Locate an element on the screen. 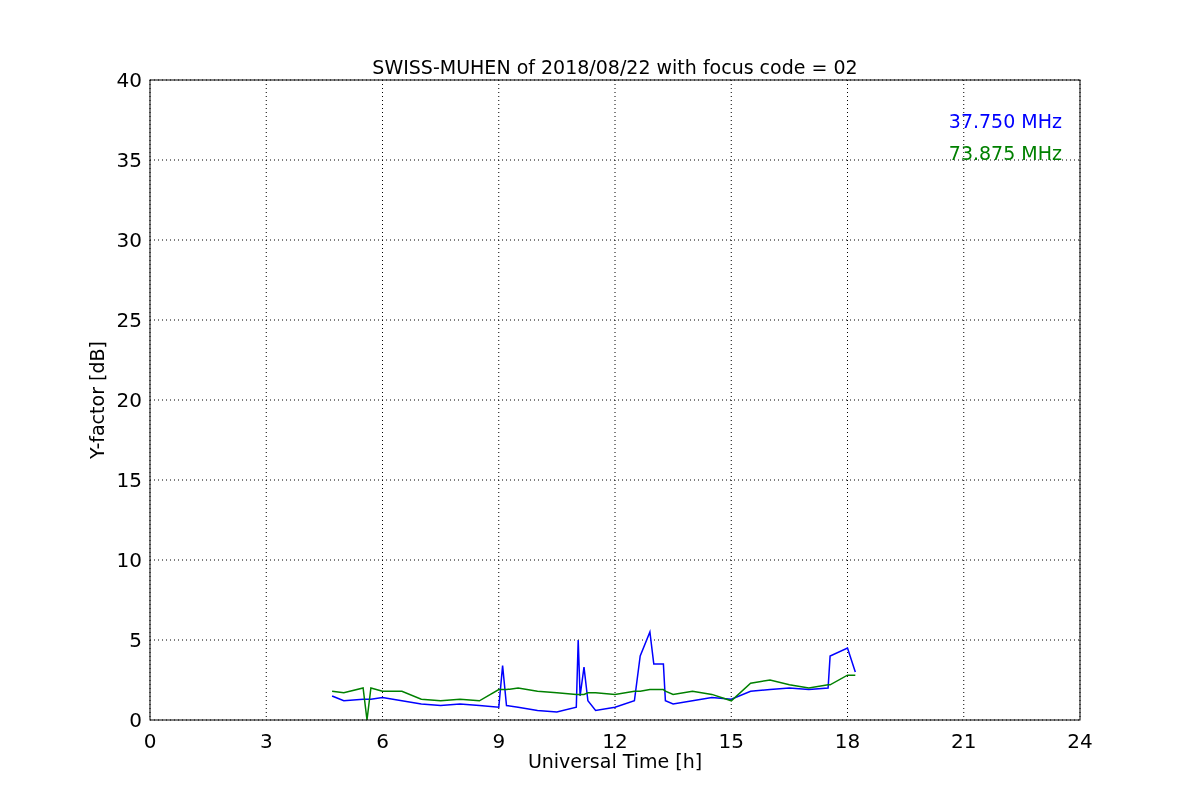  y-tick-label: 20 is located at coordinates (129, 400).